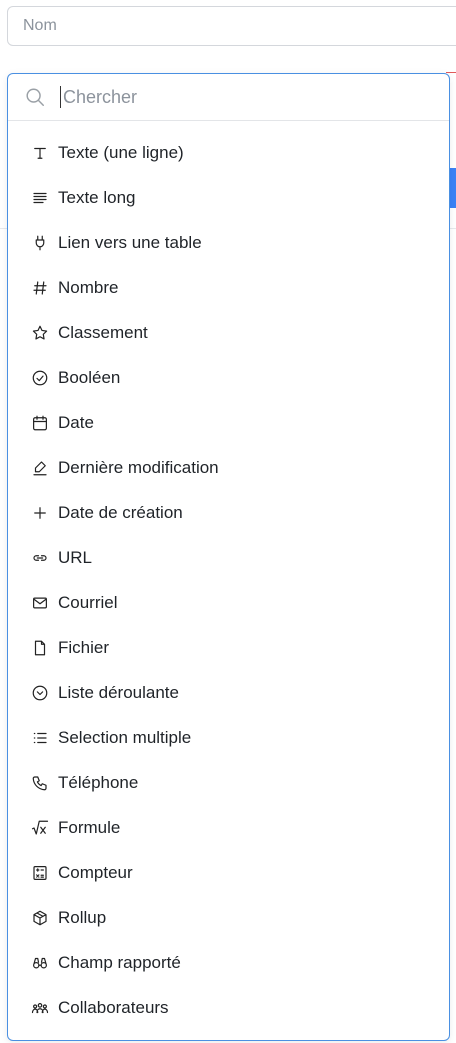 The width and height of the screenshot is (456, 1043). Describe the element at coordinates (138, 467) in the screenshot. I see `field-type-label: Dernière modification` at that location.